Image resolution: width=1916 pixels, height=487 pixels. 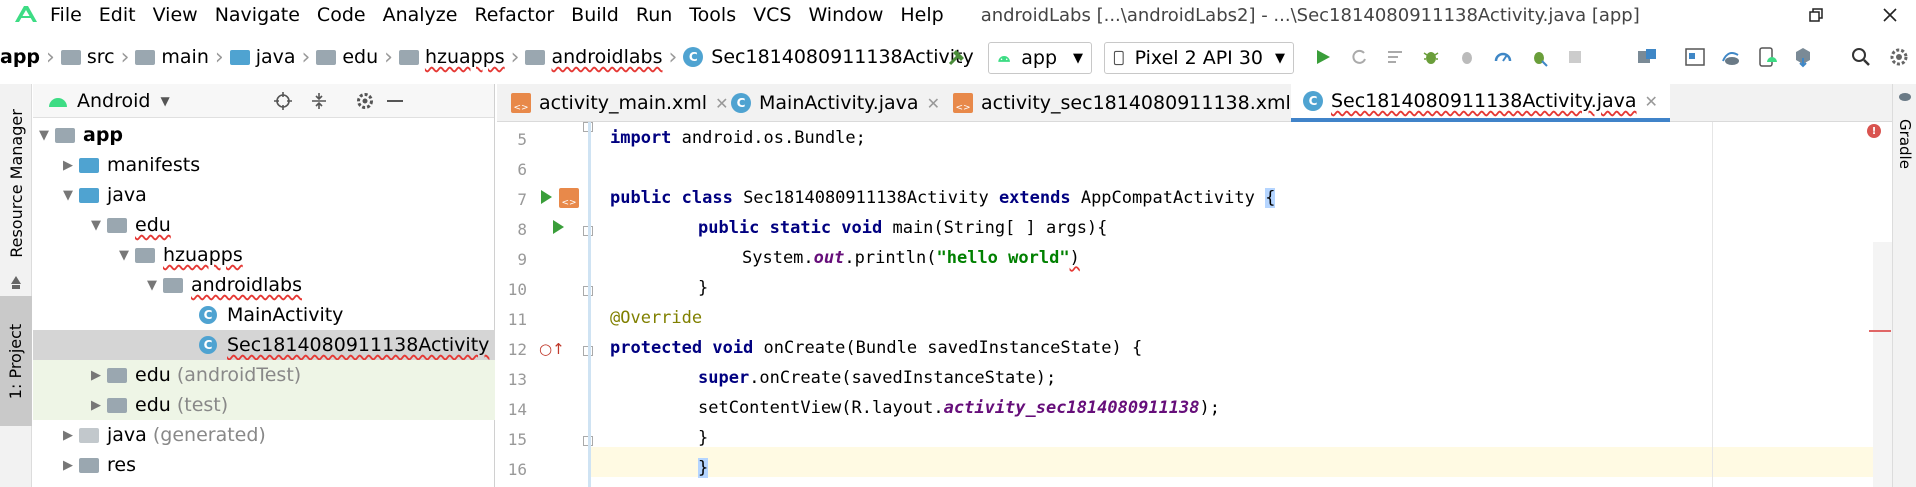 I want to click on run-config-select: app ▼, so click(x=1040, y=58).